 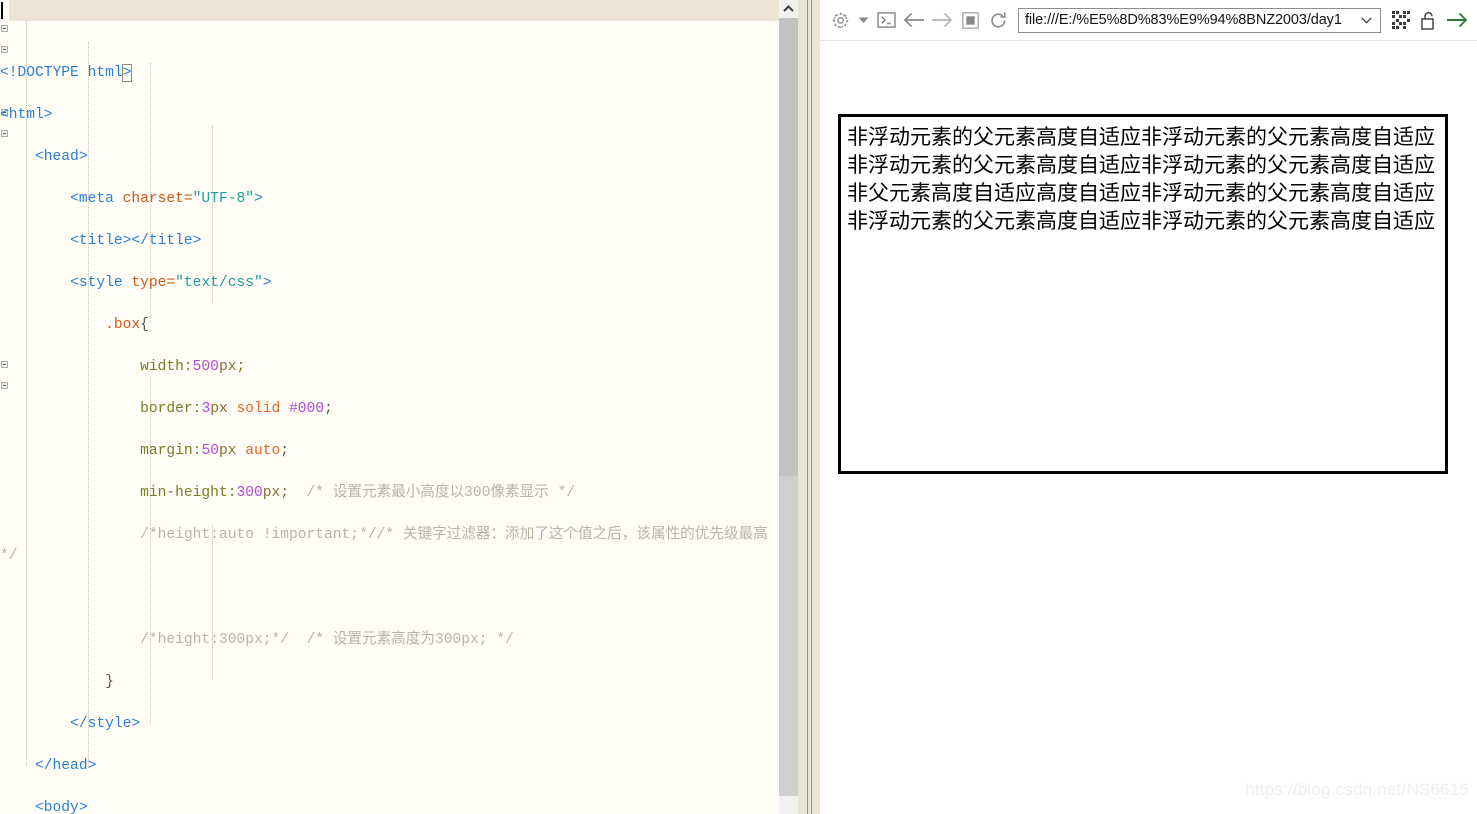 I want to click on go-button, so click(x=1457, y=20).